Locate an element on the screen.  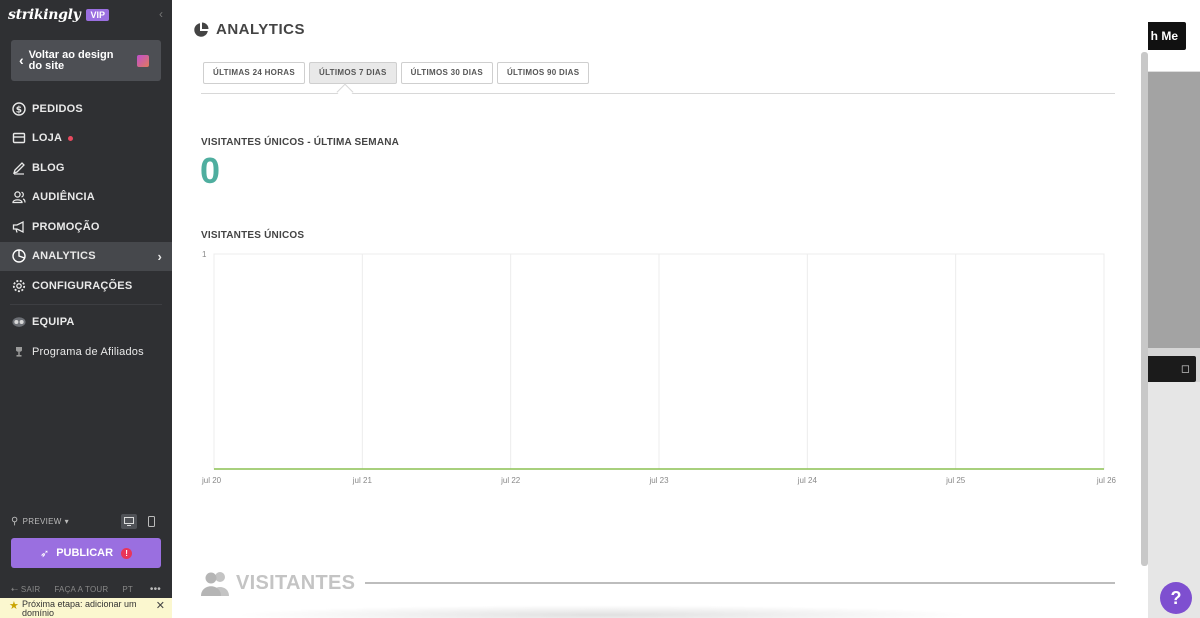
next-step-text: Próxima etapa: adicionar um domínio is located at coordinates (79, 608).